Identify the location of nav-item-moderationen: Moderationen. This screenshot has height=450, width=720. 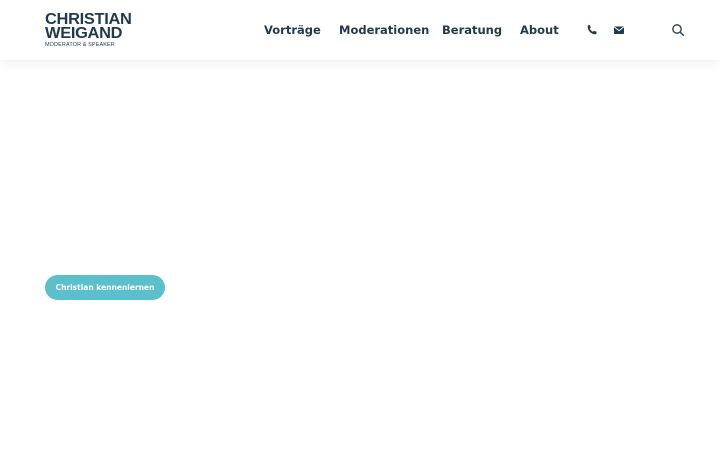
(384, 30).